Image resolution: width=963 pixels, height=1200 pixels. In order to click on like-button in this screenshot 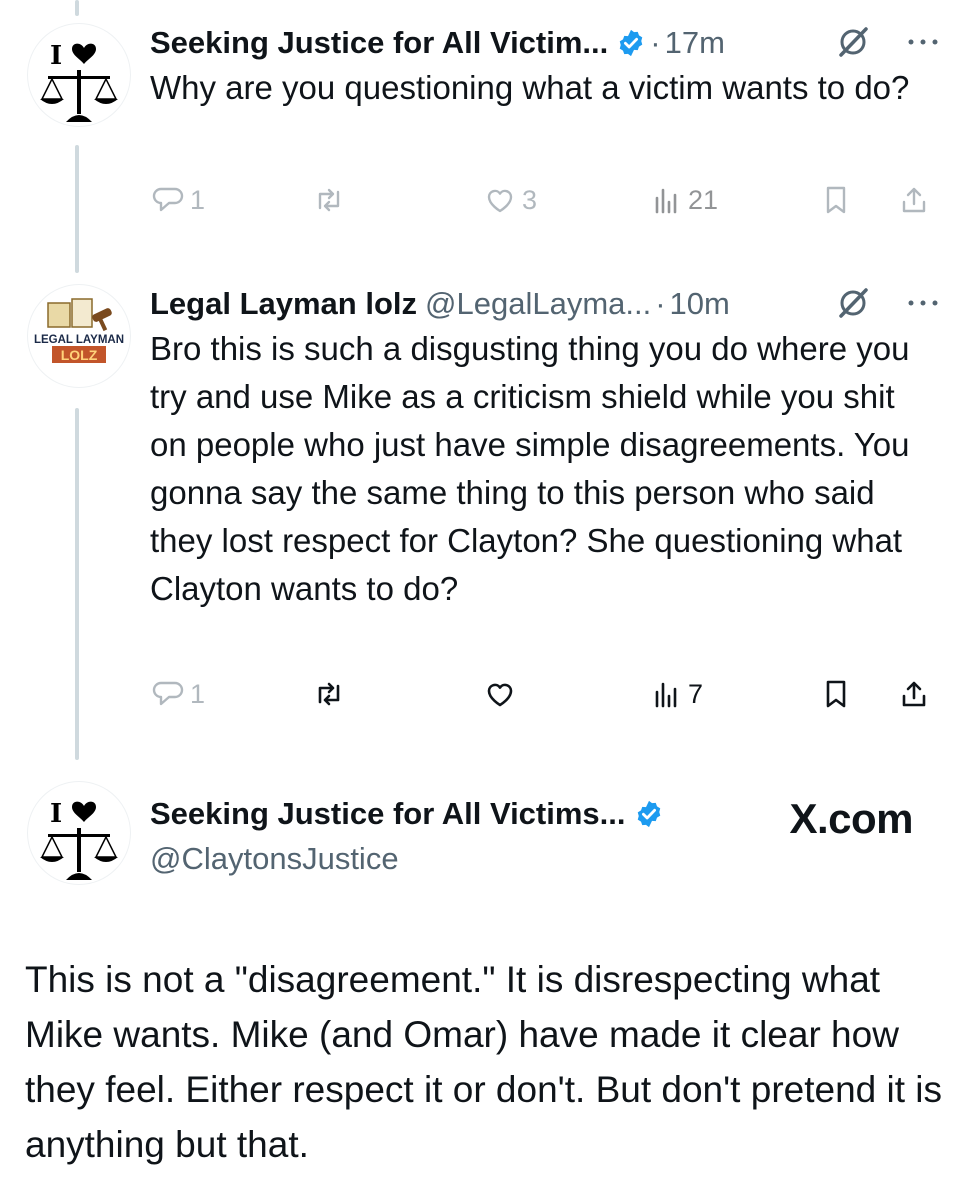, I will do `click(503, 694)`.